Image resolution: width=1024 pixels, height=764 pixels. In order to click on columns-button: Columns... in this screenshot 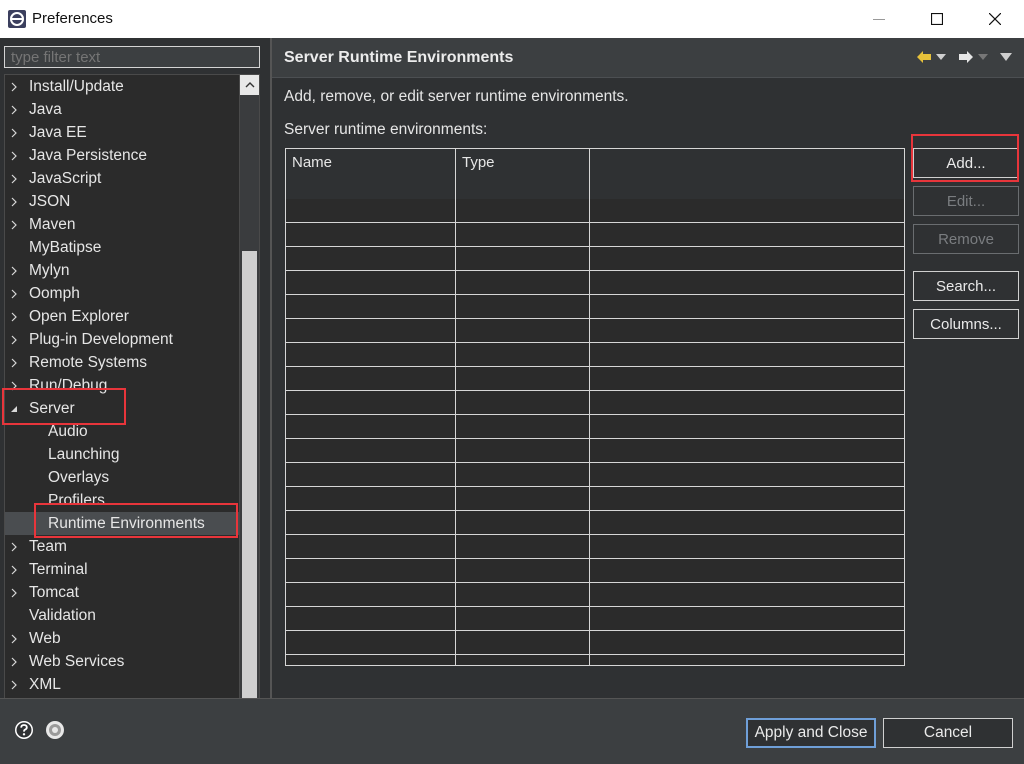, I will do `click(966, 324)`.